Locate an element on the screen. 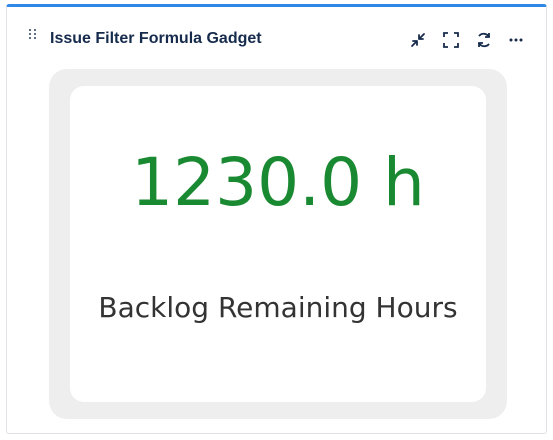  collapse-arrows-icon is located at coordinates (418, 40).